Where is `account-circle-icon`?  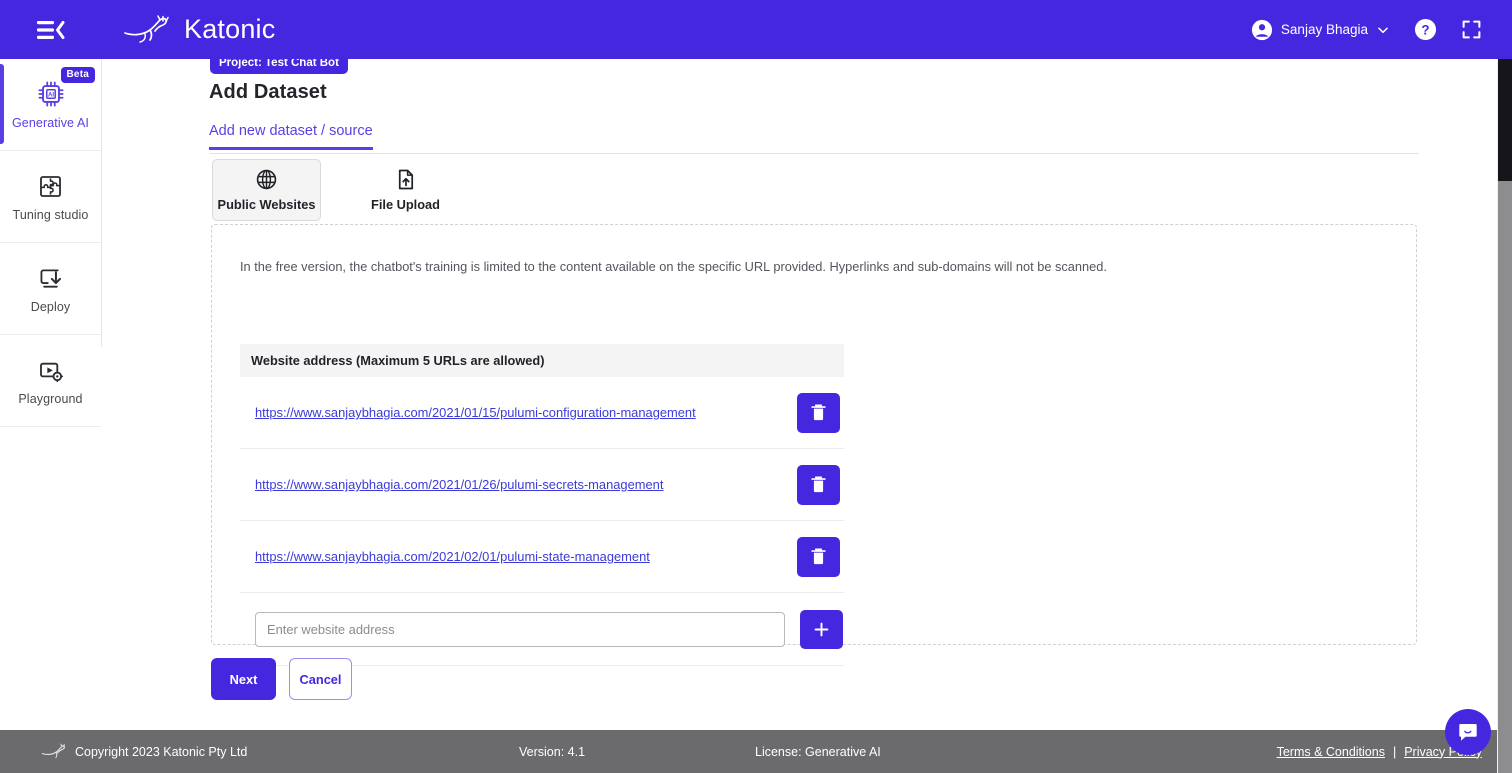
account-circle-icon is located at coordinates (1262, 29).